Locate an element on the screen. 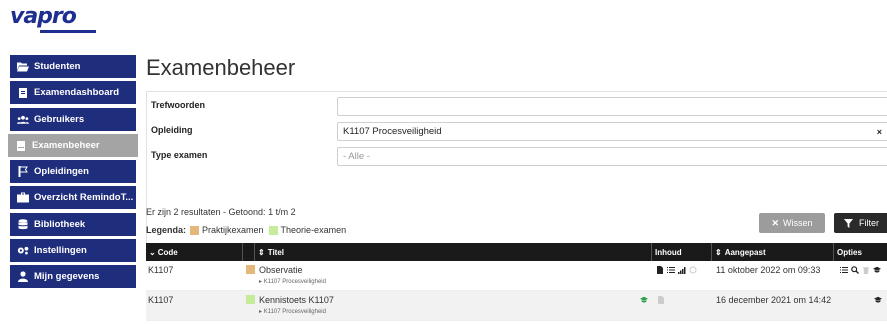 The height and width of the screenshot is (324, 887). page-title: Examenbeheer is located at coordinates (221, 67).